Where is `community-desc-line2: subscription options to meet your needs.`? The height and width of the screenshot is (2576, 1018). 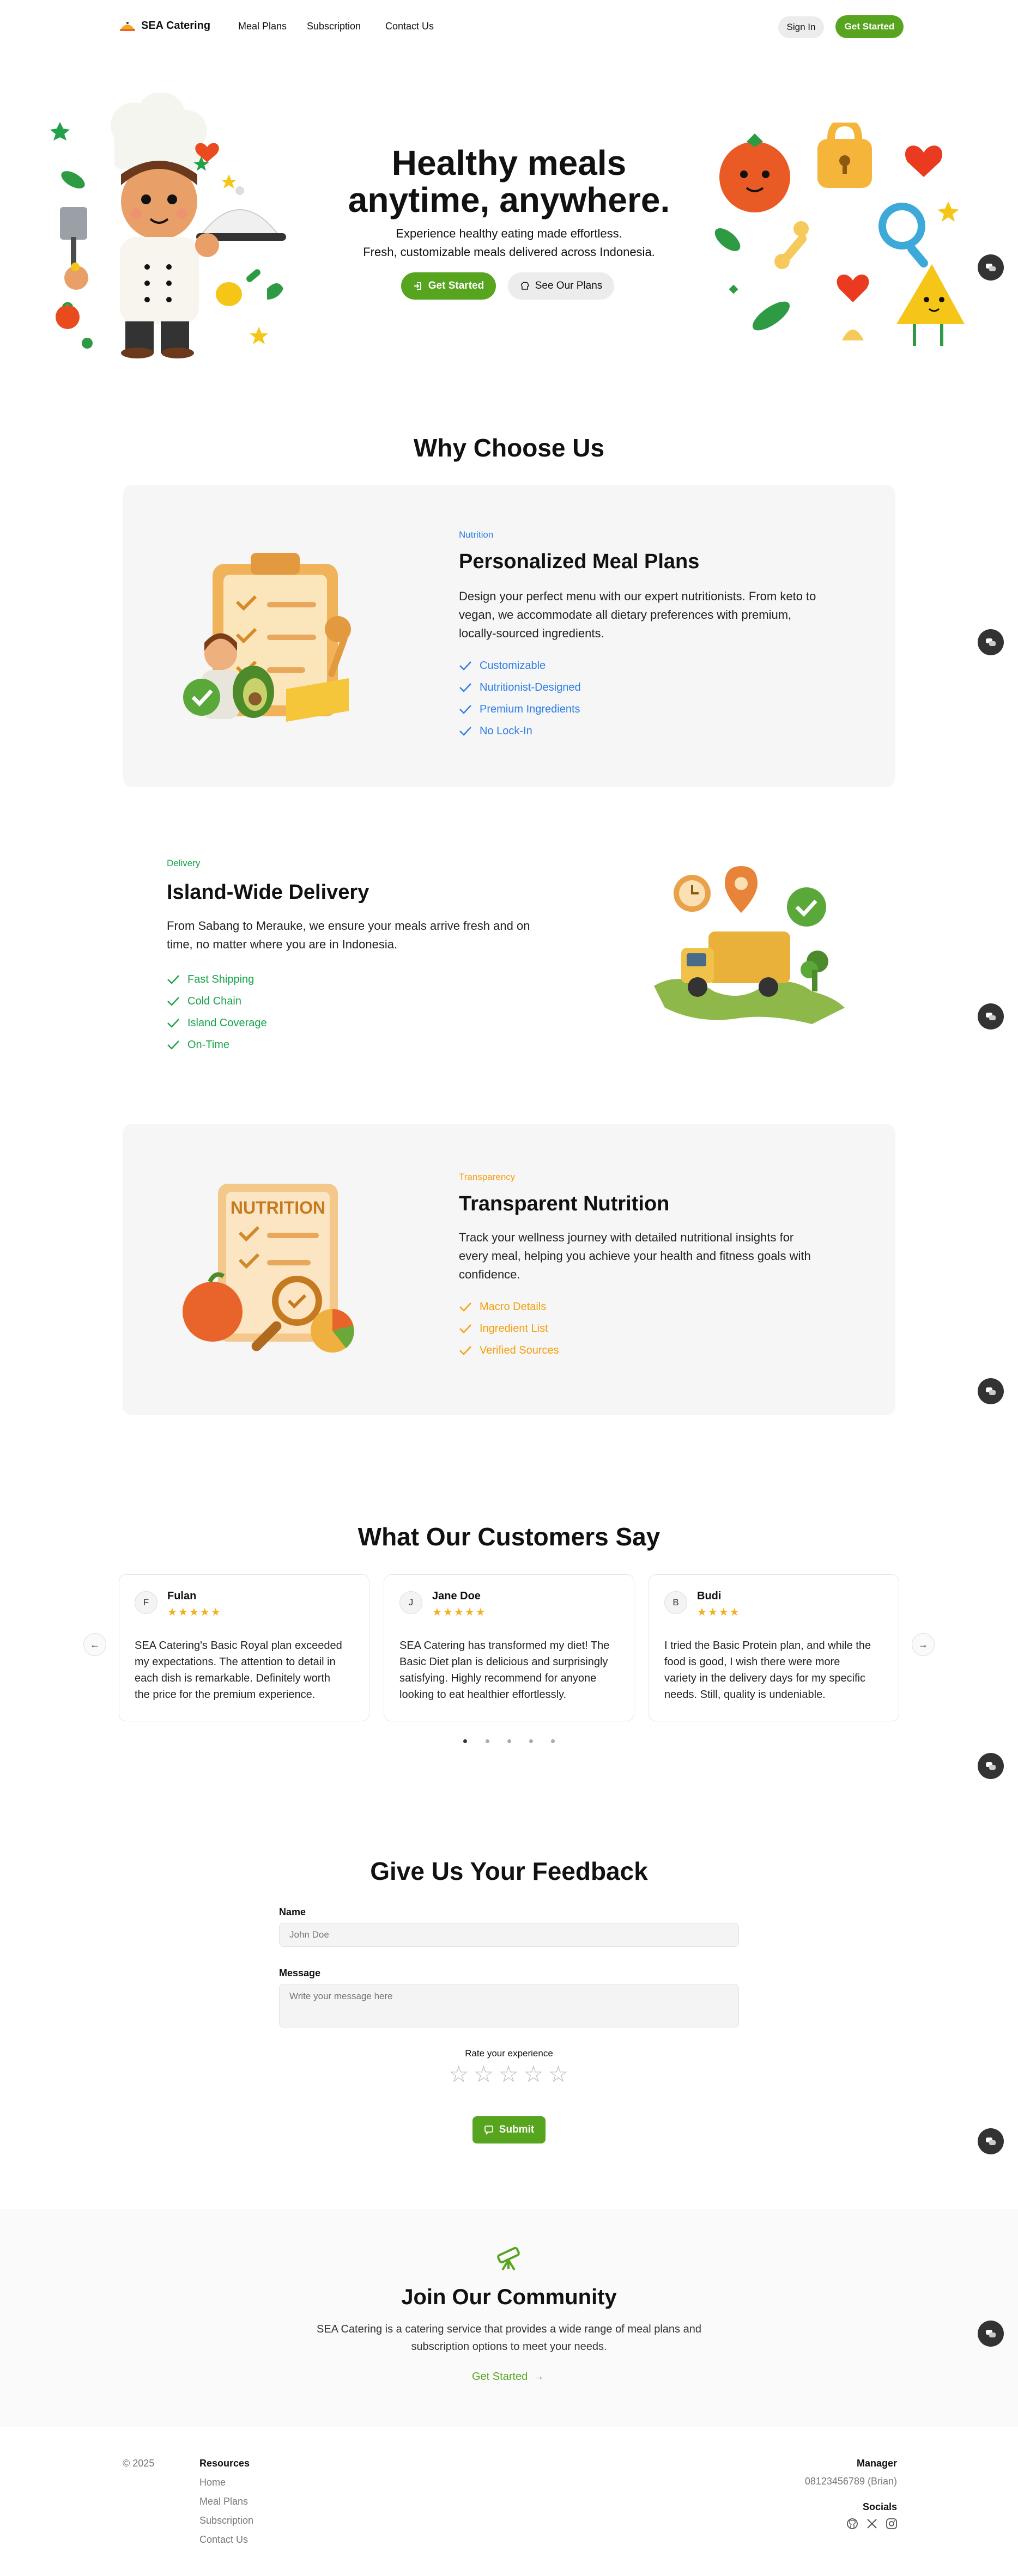
community-desc-line2: subscription options to meet your needs. is located at coordinates (509, 2347).